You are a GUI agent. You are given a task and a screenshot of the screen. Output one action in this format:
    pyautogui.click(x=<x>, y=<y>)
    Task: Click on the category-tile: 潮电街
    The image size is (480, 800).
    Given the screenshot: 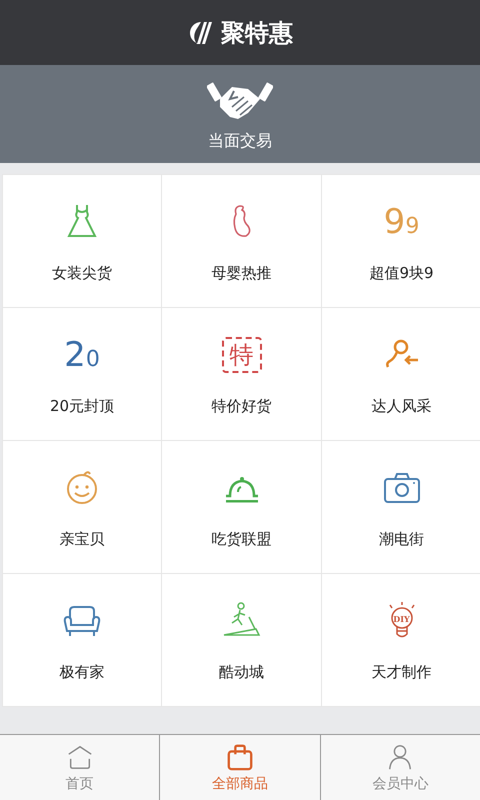 What is the action you would take?
    pyautogui.click(x=401, y=507)
    